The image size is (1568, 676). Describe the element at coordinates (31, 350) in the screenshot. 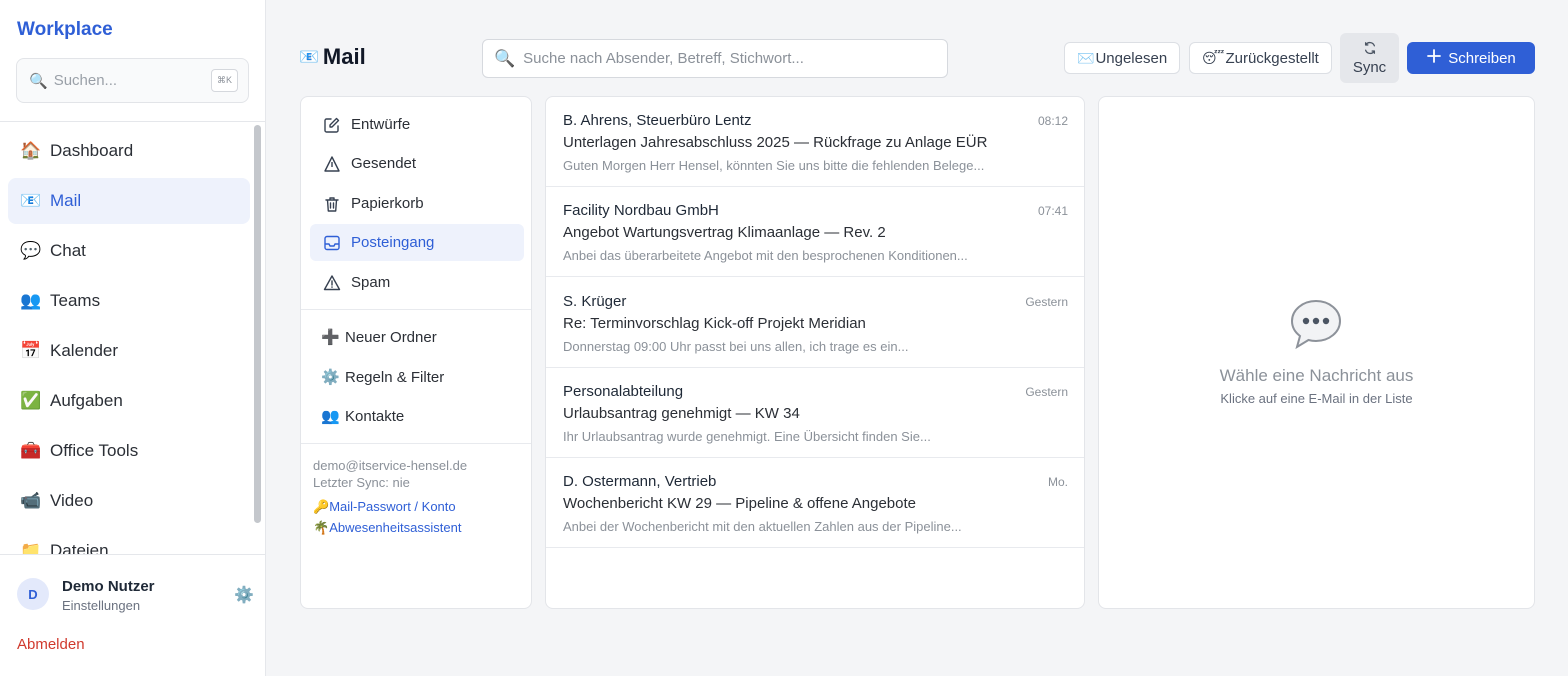

I see `calendar-icon: 📅` at that location.